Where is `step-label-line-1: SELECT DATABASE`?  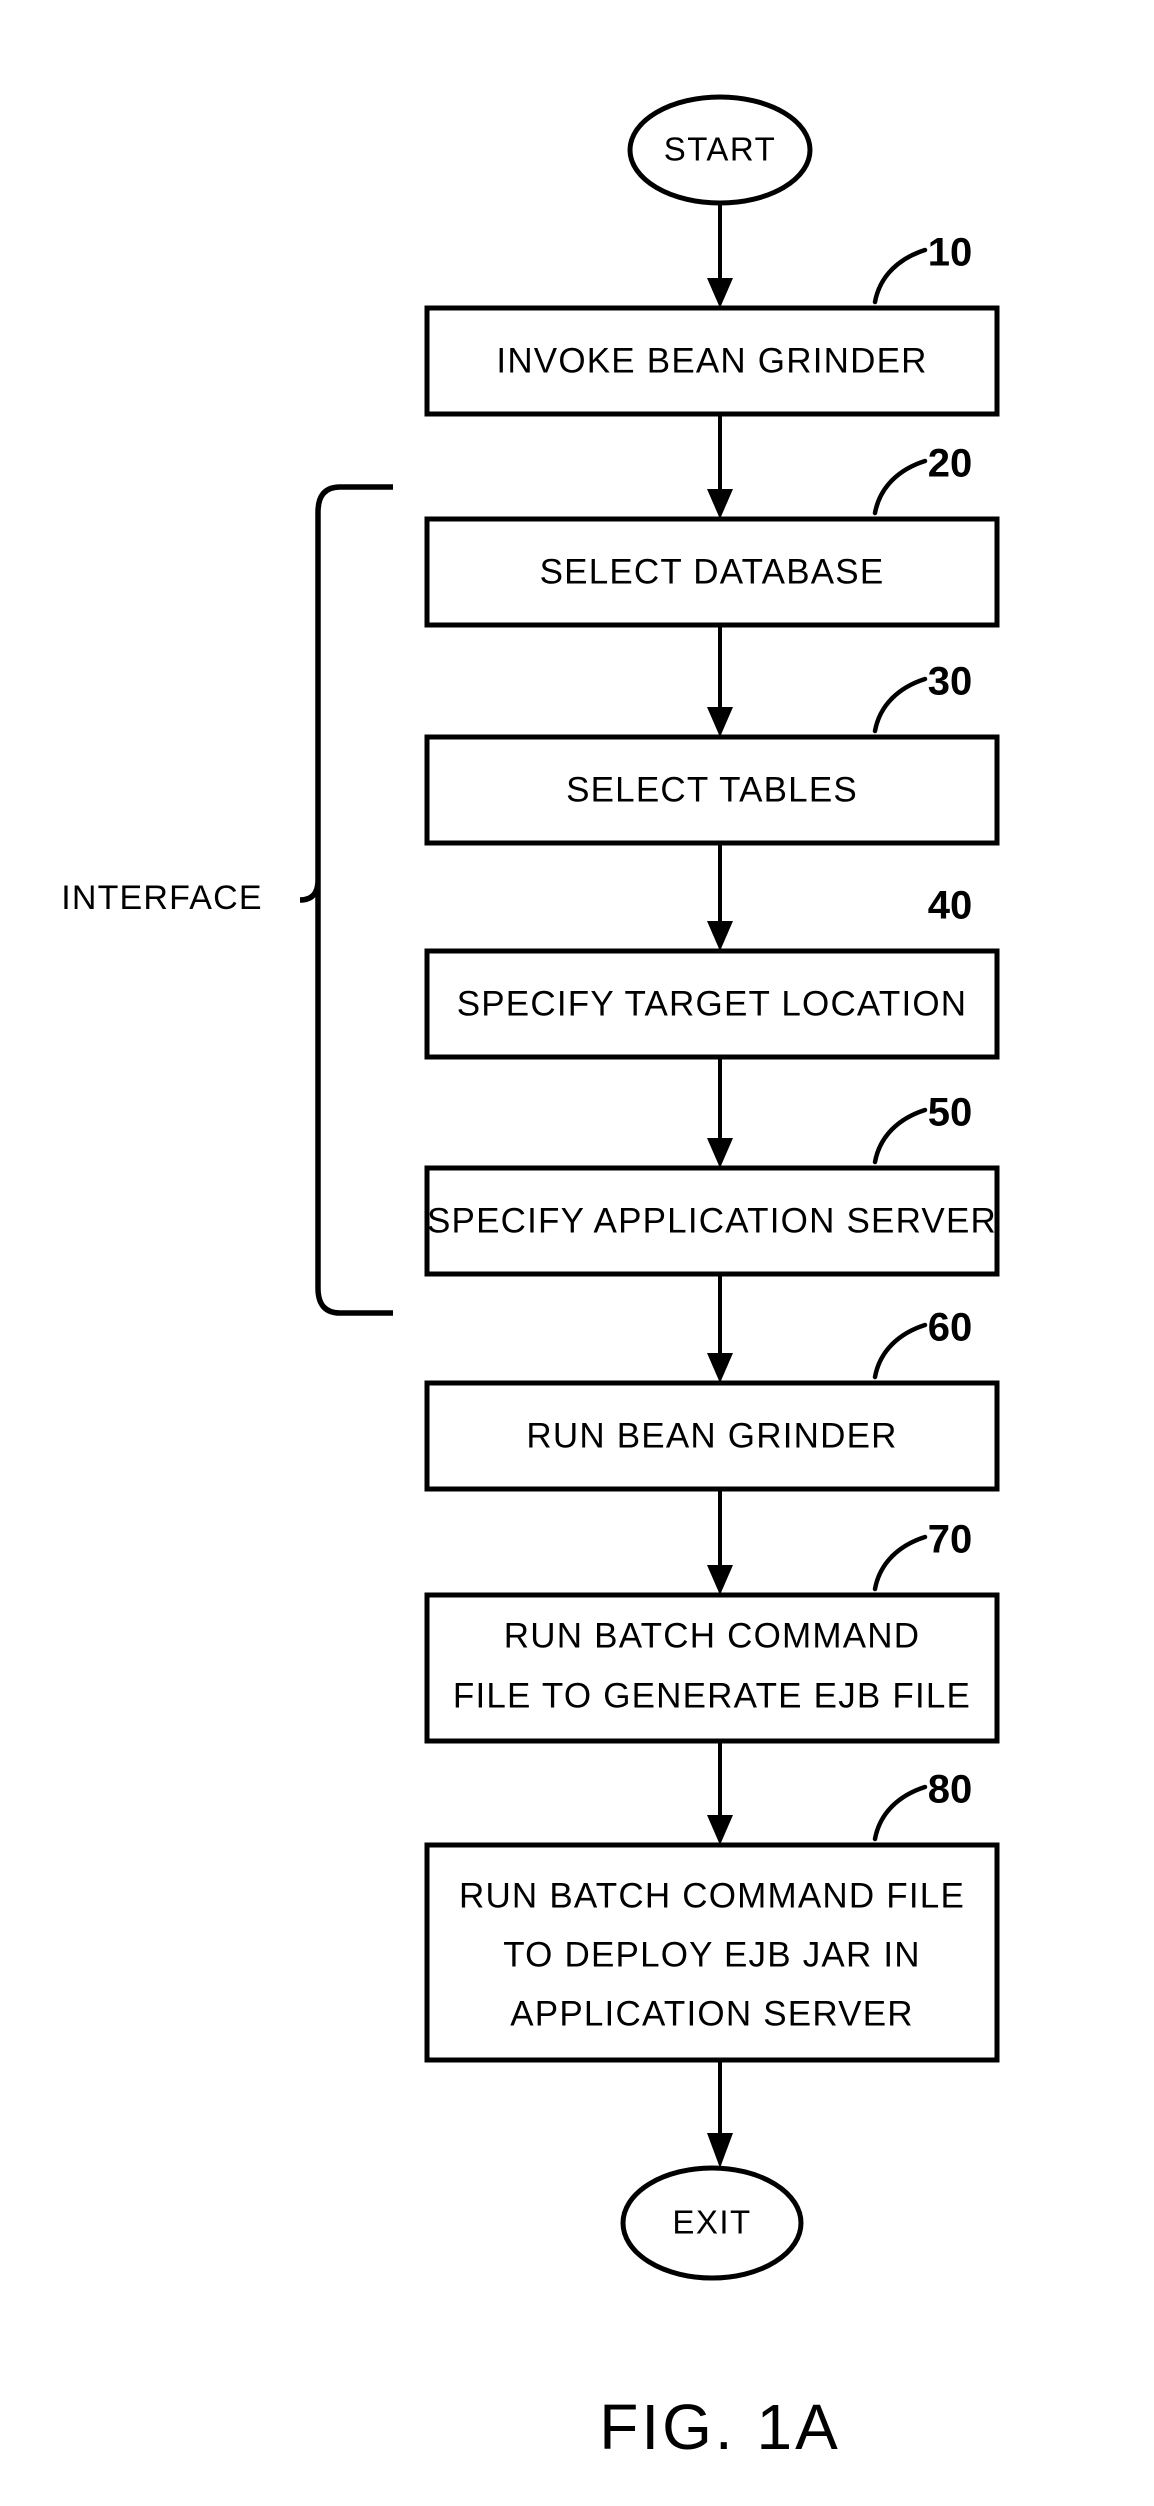 step-label-line-1: SELECT DATABASE is located at coordinates (712, 571).